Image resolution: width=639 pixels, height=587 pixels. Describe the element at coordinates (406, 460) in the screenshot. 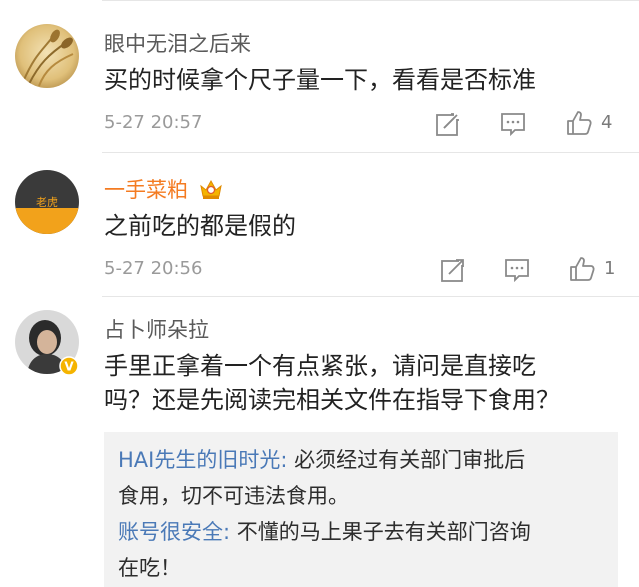

I see `reply-text: 必须经过有关部门审批后` at that location.